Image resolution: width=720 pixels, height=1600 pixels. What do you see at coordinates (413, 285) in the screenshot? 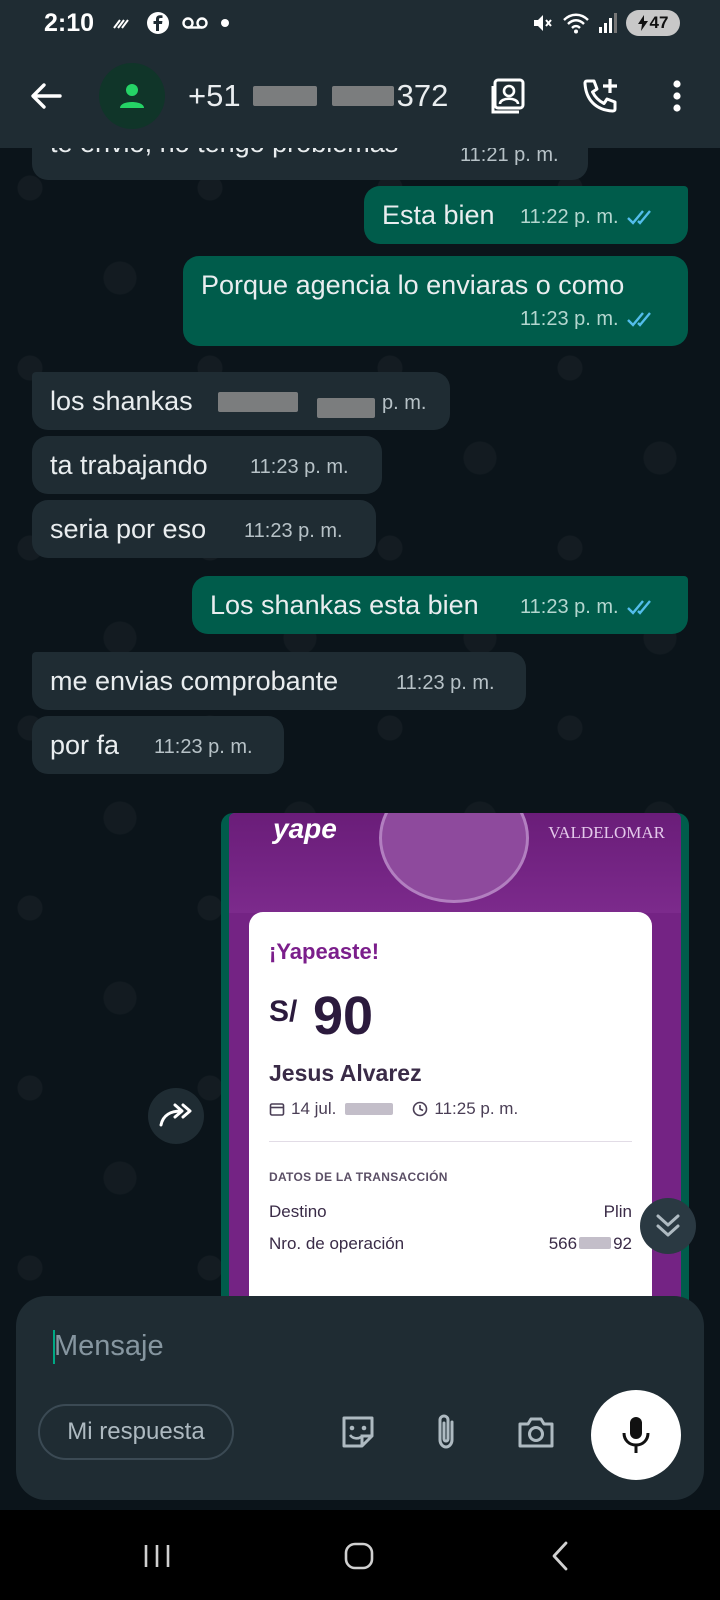
I see `message-text: Porque agencia lo enviaras o como` at bounding box center [413, 285].